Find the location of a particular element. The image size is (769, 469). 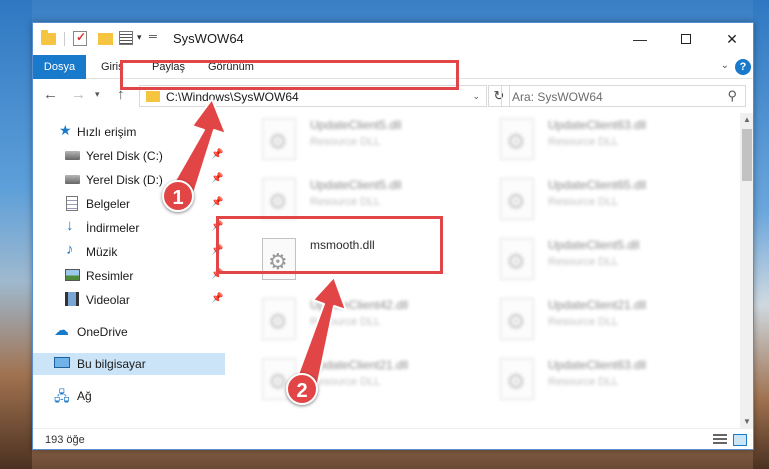

step-1-badge: 1 is located at coordinates (178, 196).